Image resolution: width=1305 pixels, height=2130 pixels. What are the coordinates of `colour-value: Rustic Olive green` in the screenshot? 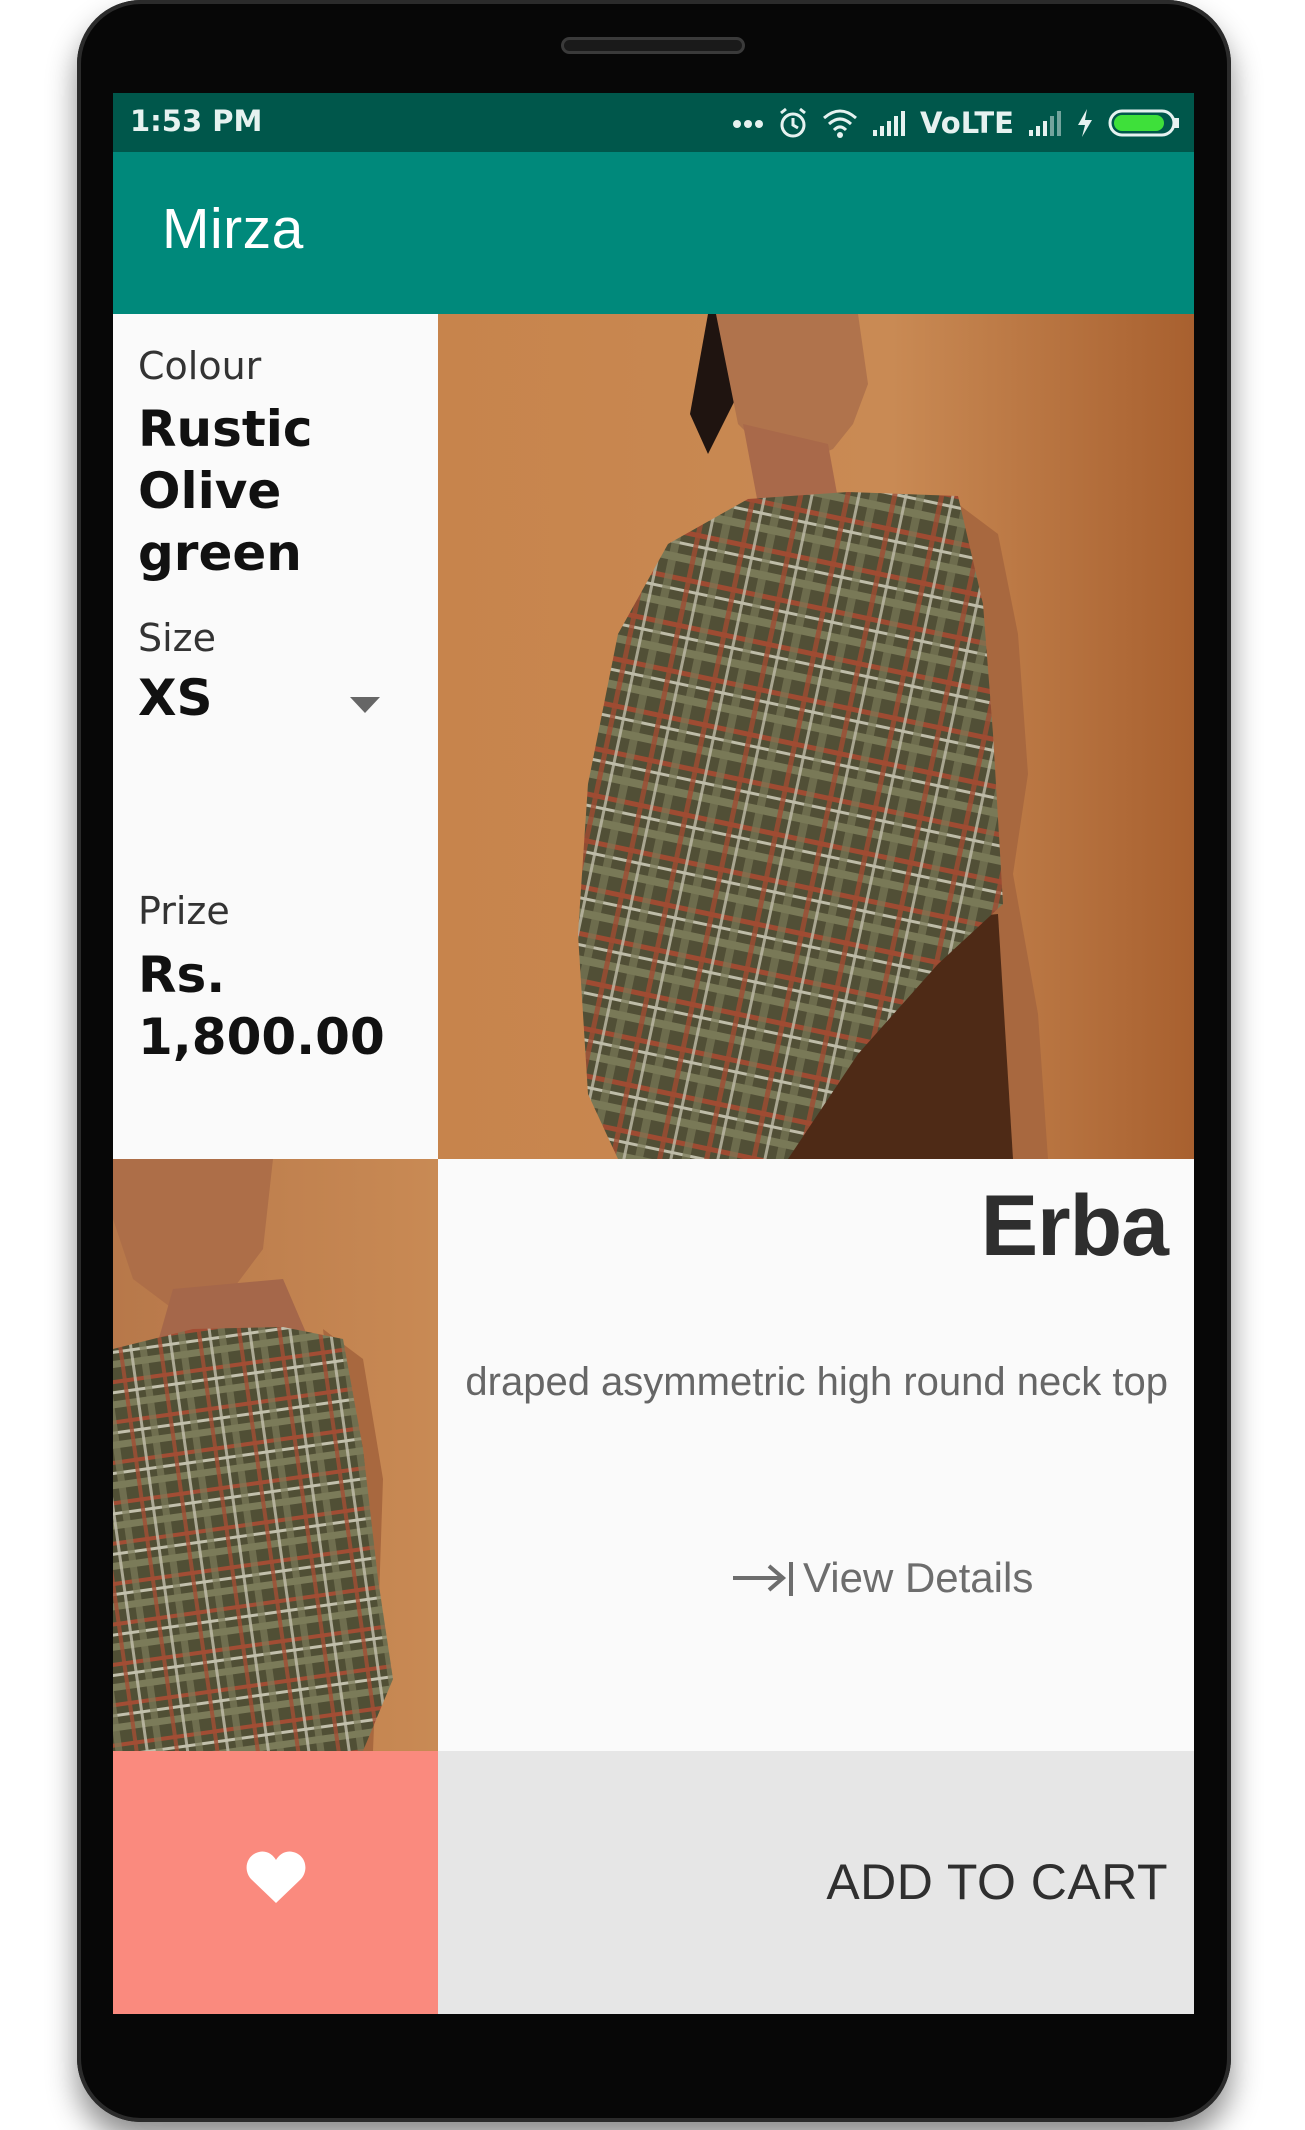 It's located at (225, 491).